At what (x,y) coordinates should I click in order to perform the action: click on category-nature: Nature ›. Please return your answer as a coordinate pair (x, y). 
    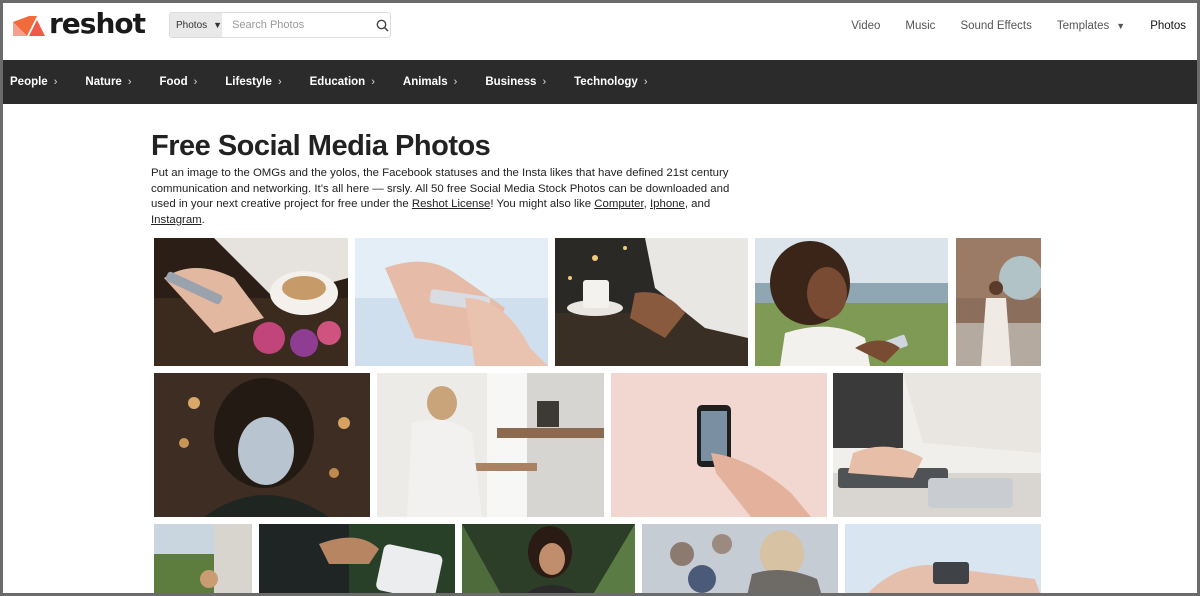
    Looking at the image, I should click on (108, 82).